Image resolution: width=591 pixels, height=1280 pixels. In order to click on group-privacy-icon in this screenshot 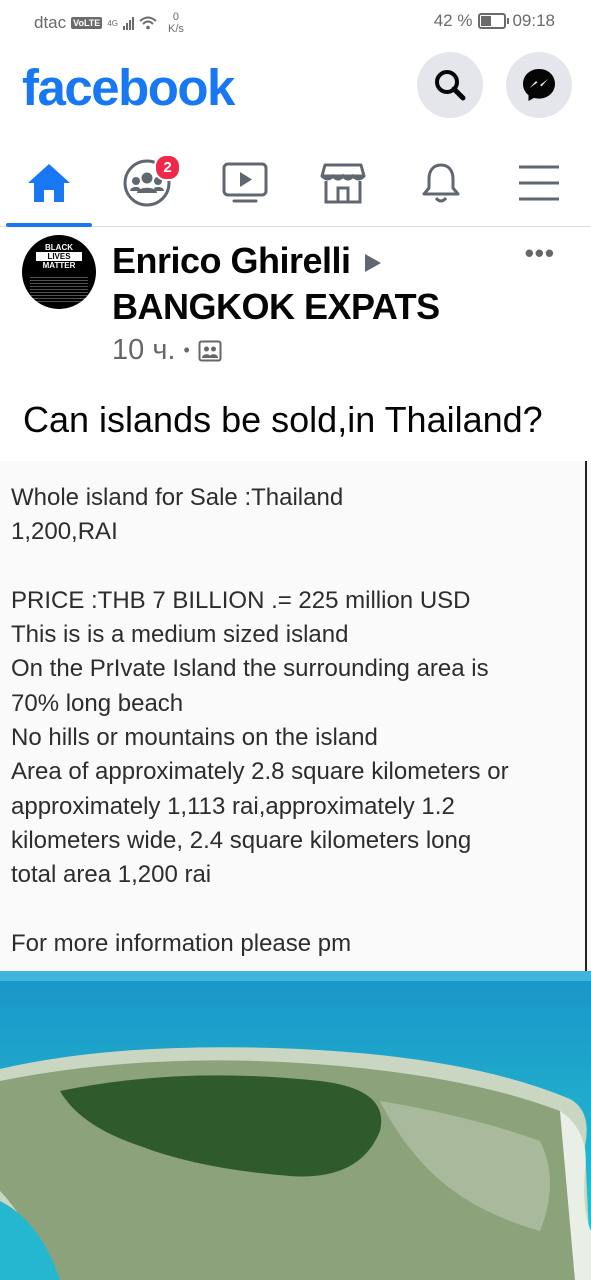, I will do `click(210, 350)`.